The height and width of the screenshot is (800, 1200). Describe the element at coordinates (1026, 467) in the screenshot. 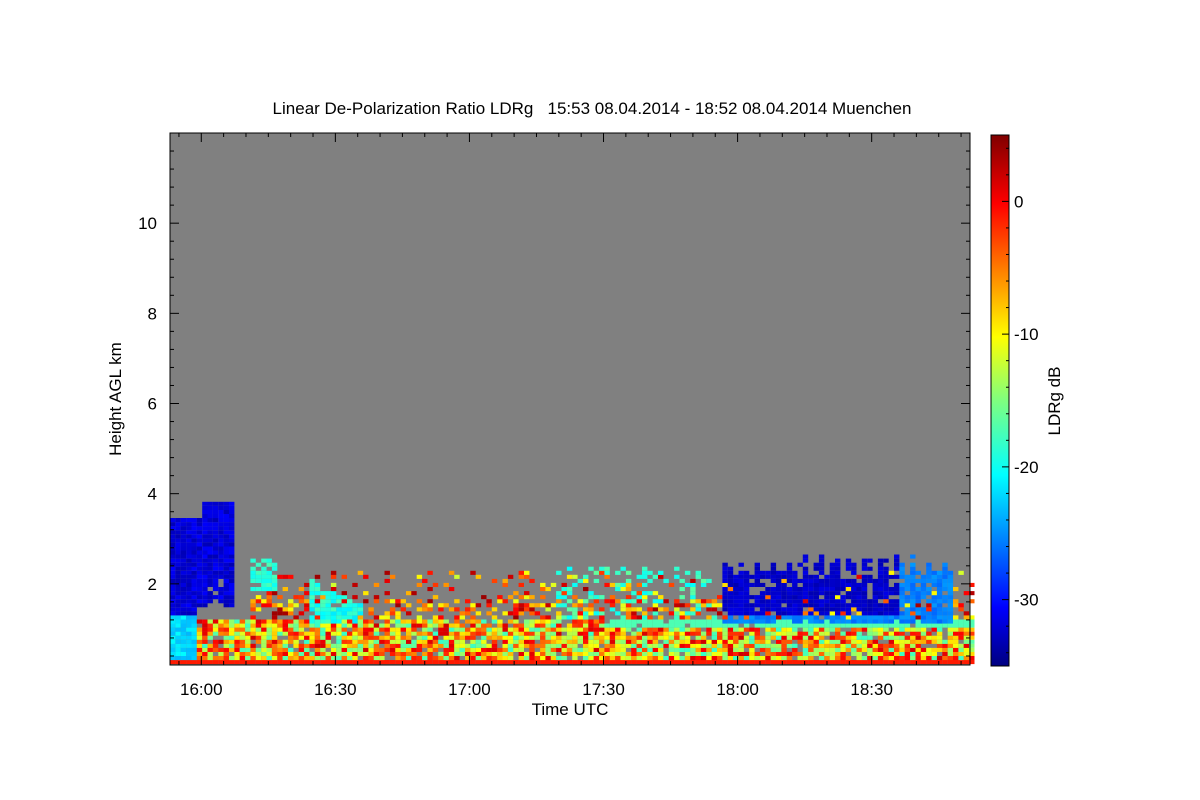

I see `colorbar-tick-label: -20` at that location.